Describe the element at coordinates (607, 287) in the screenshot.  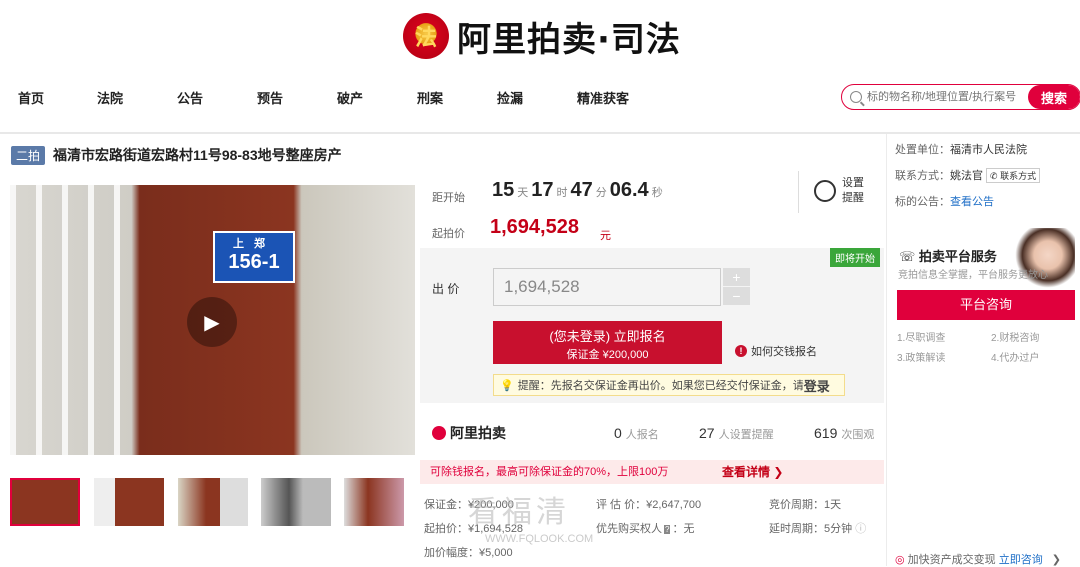
I see `bid-amount-input: 1,694,528` at that location.